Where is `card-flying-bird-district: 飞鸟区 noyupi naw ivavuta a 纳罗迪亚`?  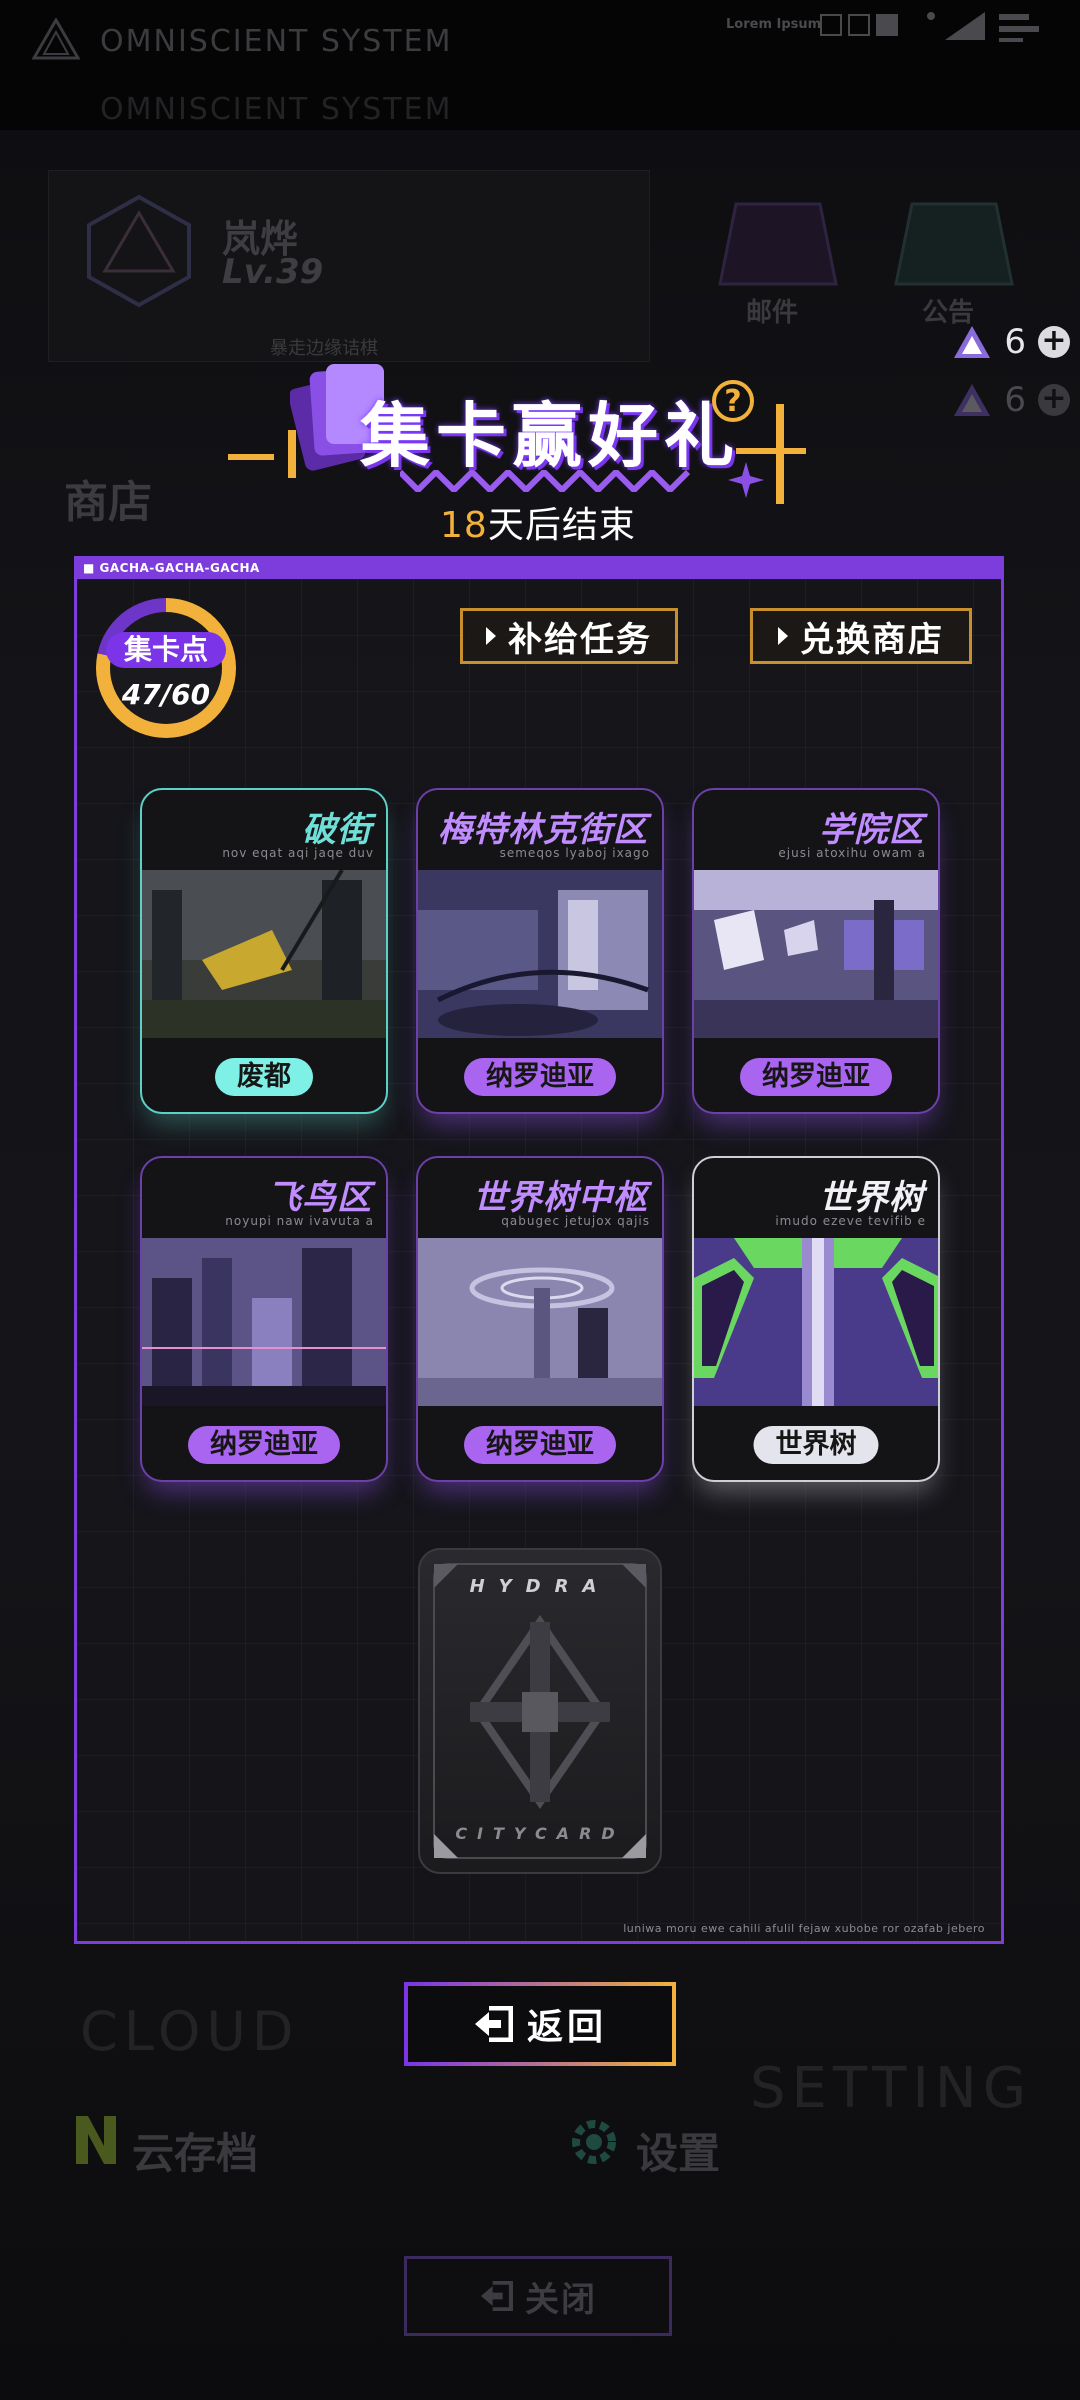
card-flying-bird-district: 飞鸟区 noyupi naw ivavuta a 纳罗迪亚 is located at coordinates (264, 1319).